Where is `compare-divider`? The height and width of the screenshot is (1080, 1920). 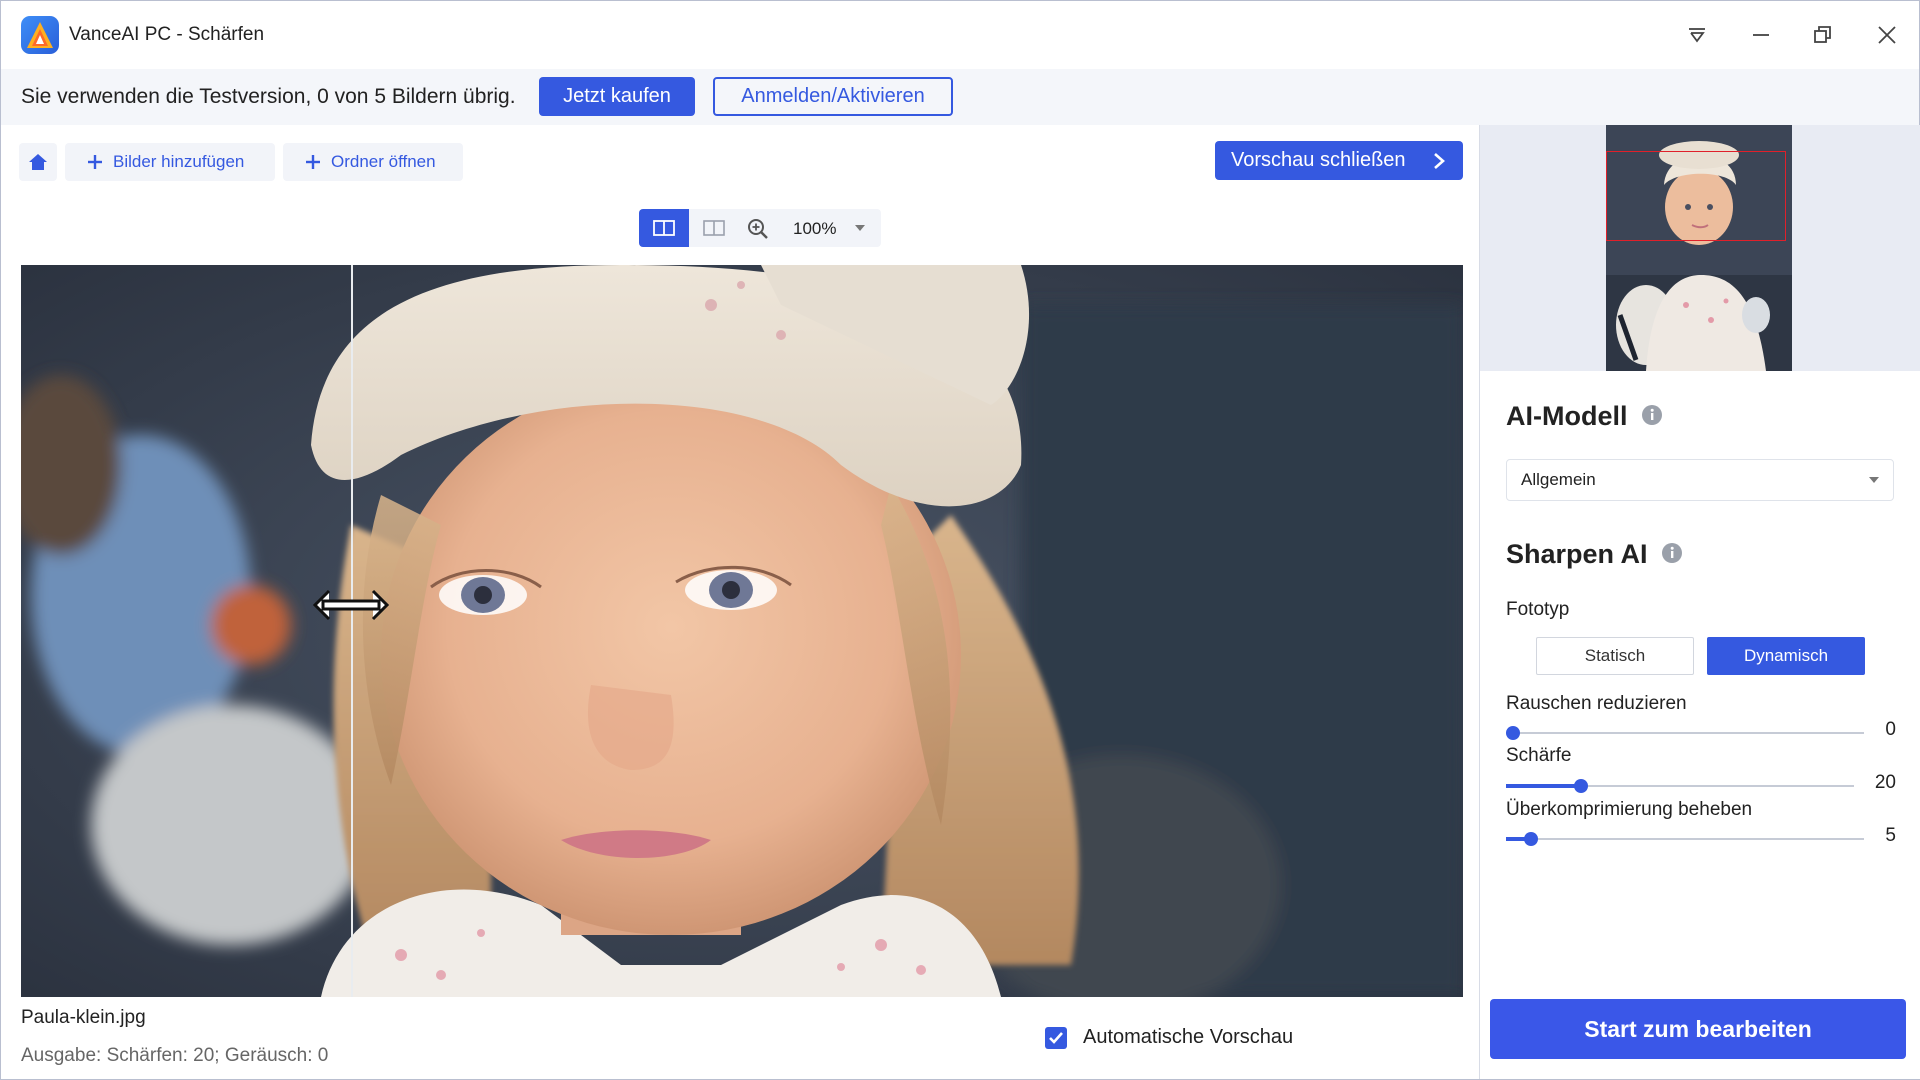 compare-divider is located at coordinates (352, 631).